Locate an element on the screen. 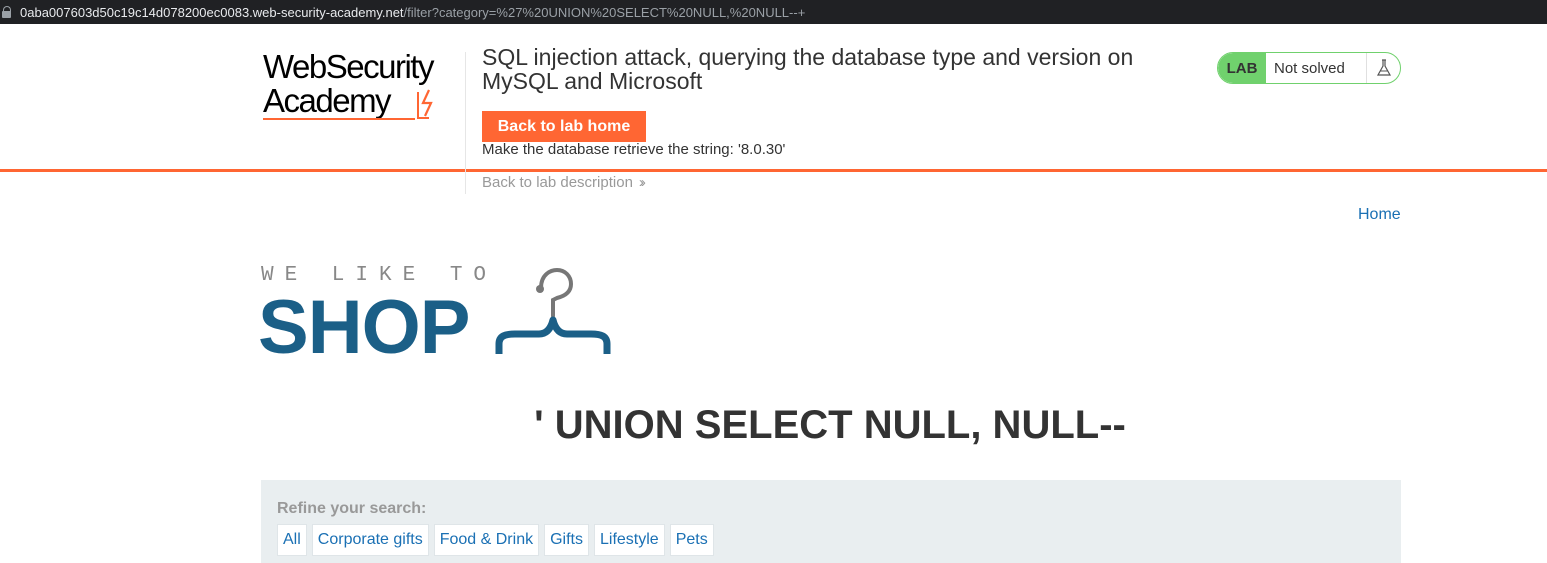 This screenshot has height=563, width=1547. back-to-lab-home-button: Back to lab home is located at coordinates (564, 126).